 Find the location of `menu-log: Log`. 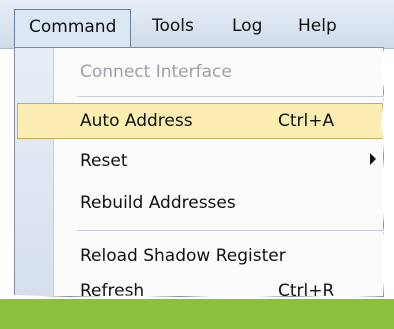

menu-log: Log is located at coordinates (247, 26).